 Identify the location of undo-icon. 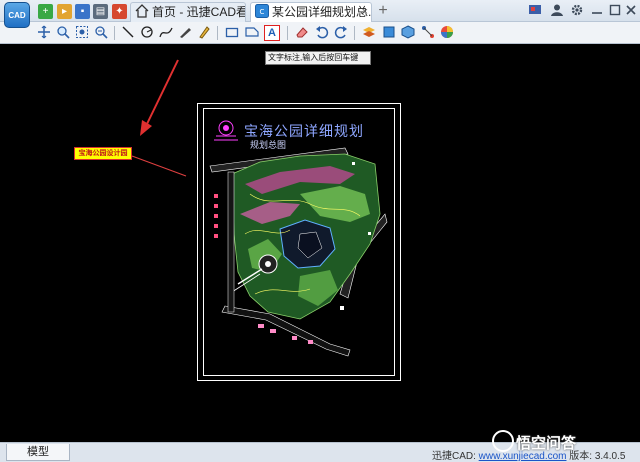
(322, 33).